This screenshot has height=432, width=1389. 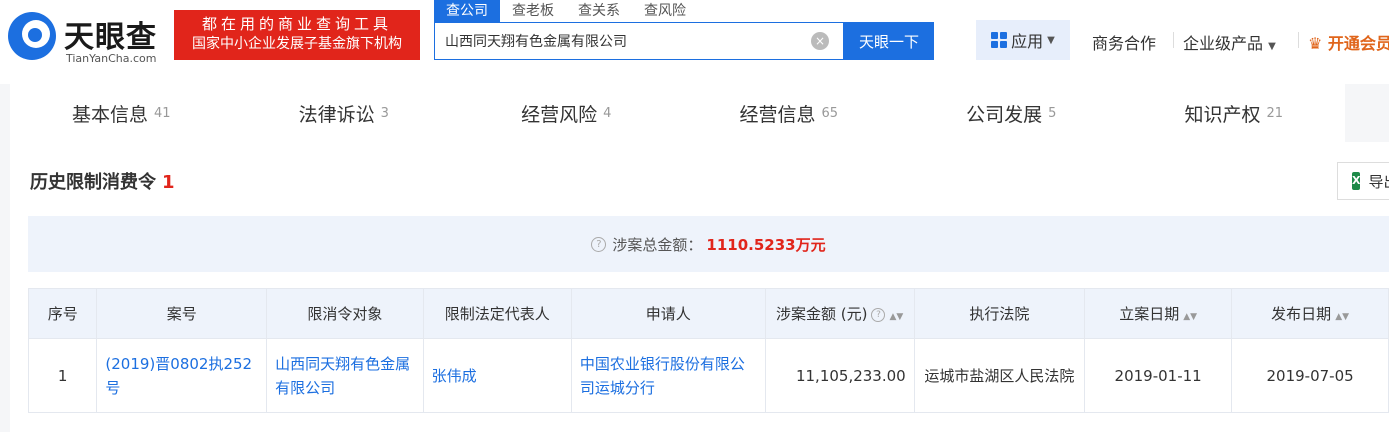 I want to click on slogan-banner: 都在用的商业查询工具 国家中小企业发展子基金旗下机构, so click(x=297, y=35).